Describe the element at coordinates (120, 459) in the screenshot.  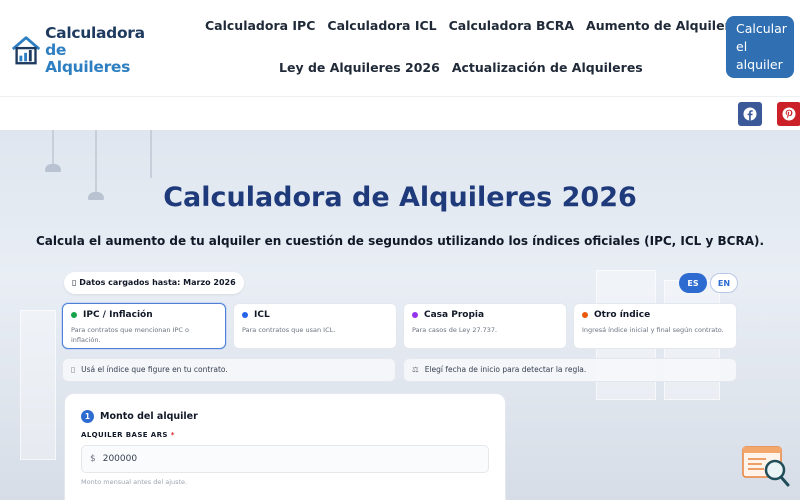
I see `base-rent-value: 200000` at that location.